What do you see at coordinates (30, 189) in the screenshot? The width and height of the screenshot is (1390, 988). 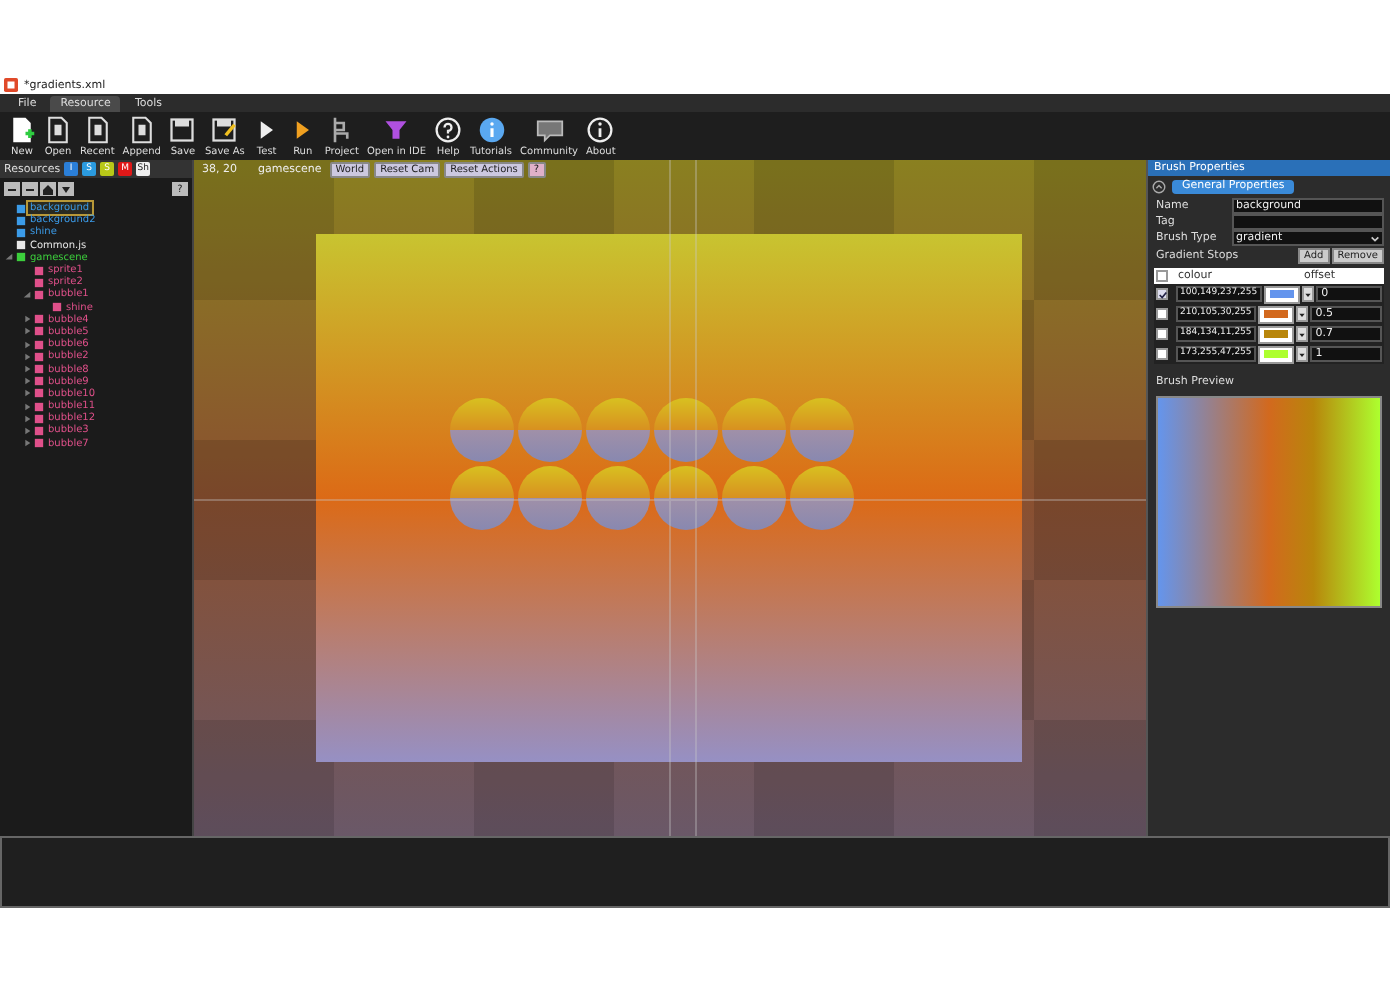 I see `remove-button` at bounding box center [30, 189].